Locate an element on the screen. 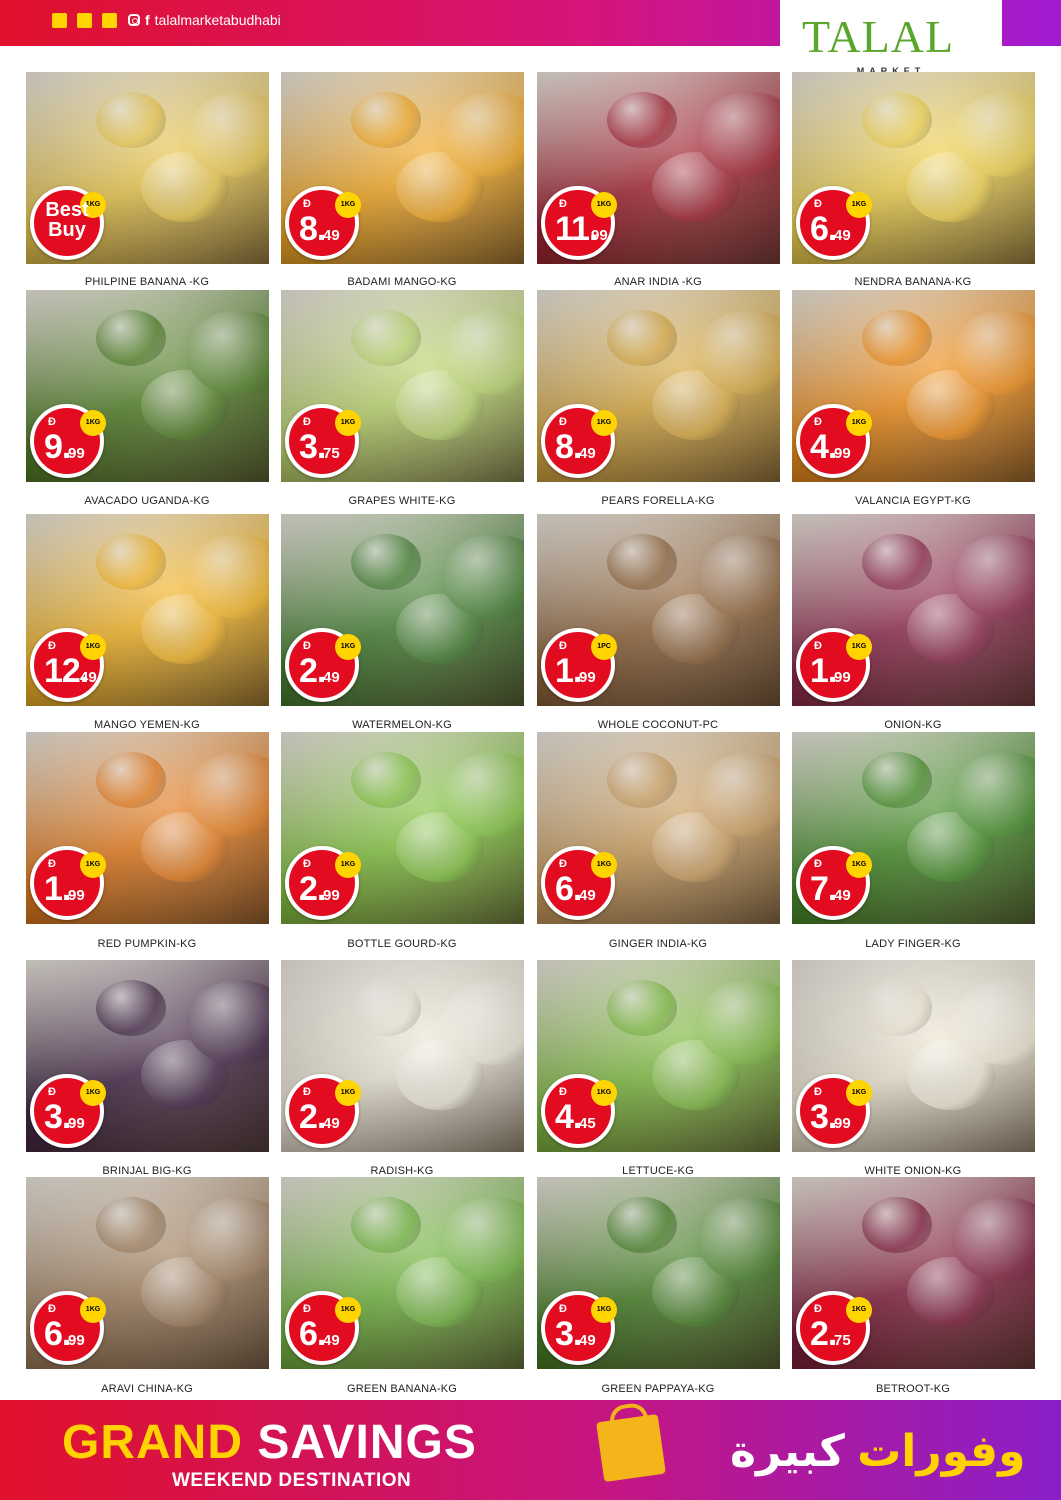 This screenshot has height=1500, width=1061. arabic-title: وفورات كبيرة is located at coordinates (877, 1451).